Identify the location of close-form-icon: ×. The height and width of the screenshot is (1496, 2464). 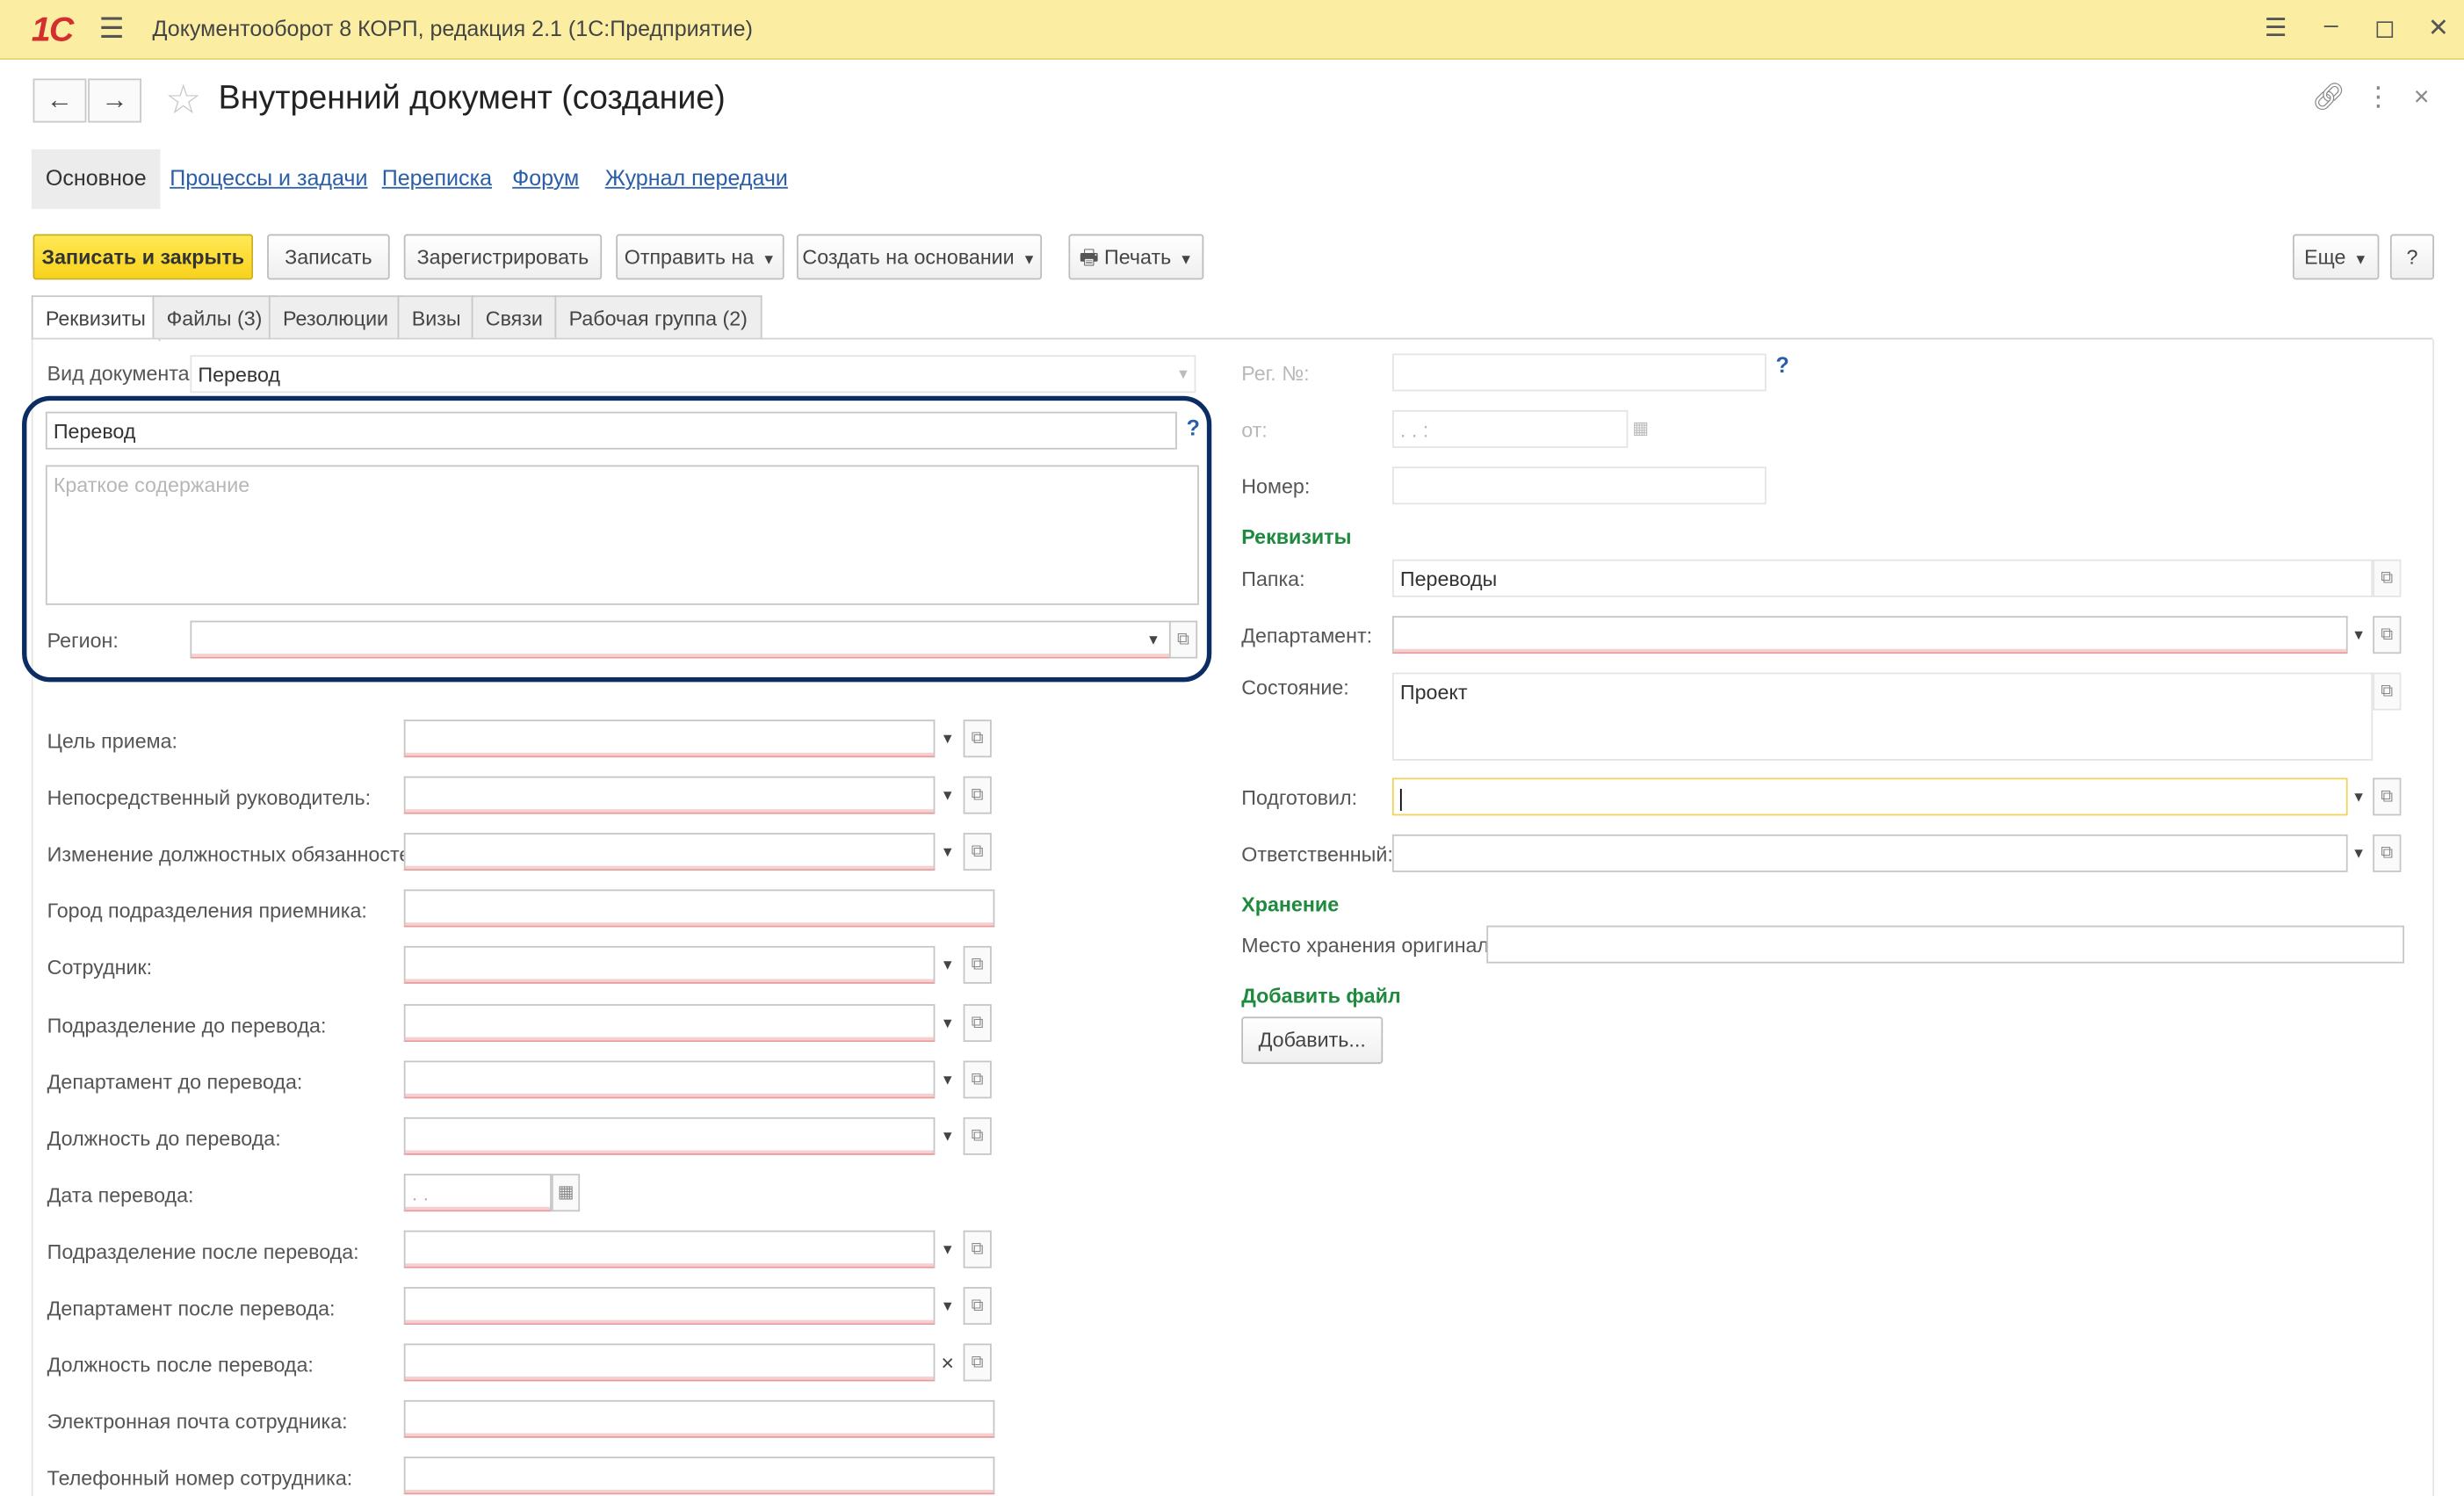
(2422, 97).